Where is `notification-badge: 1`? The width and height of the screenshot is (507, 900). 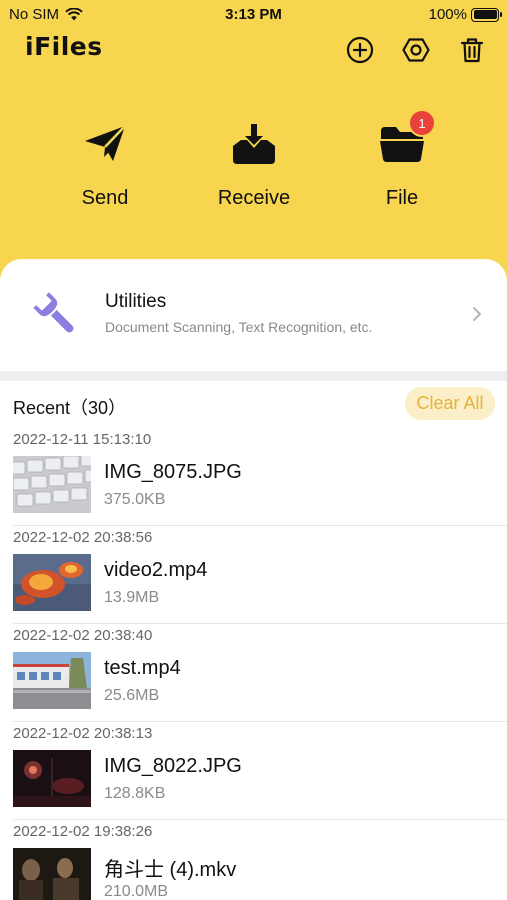
notification-badge: 1 is located at coordinates (422, 123).